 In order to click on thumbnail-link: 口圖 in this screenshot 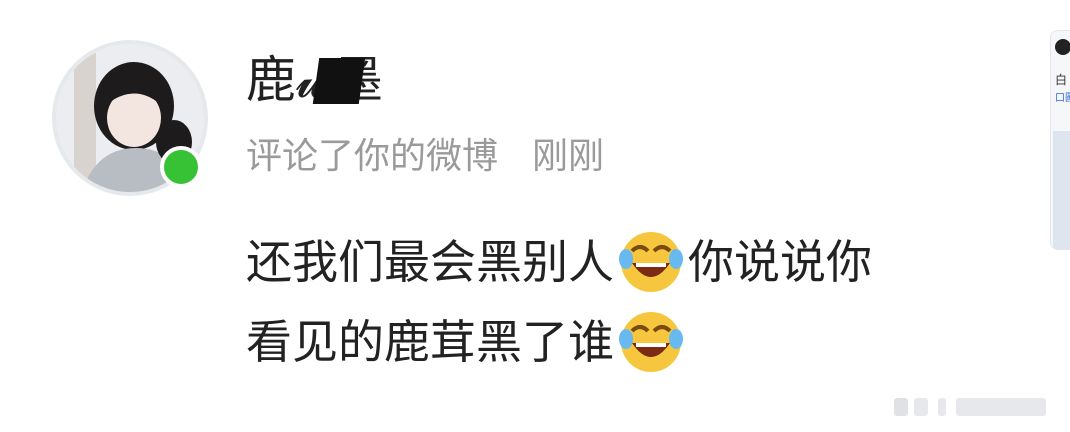, I will do `click(1062, 98)`.